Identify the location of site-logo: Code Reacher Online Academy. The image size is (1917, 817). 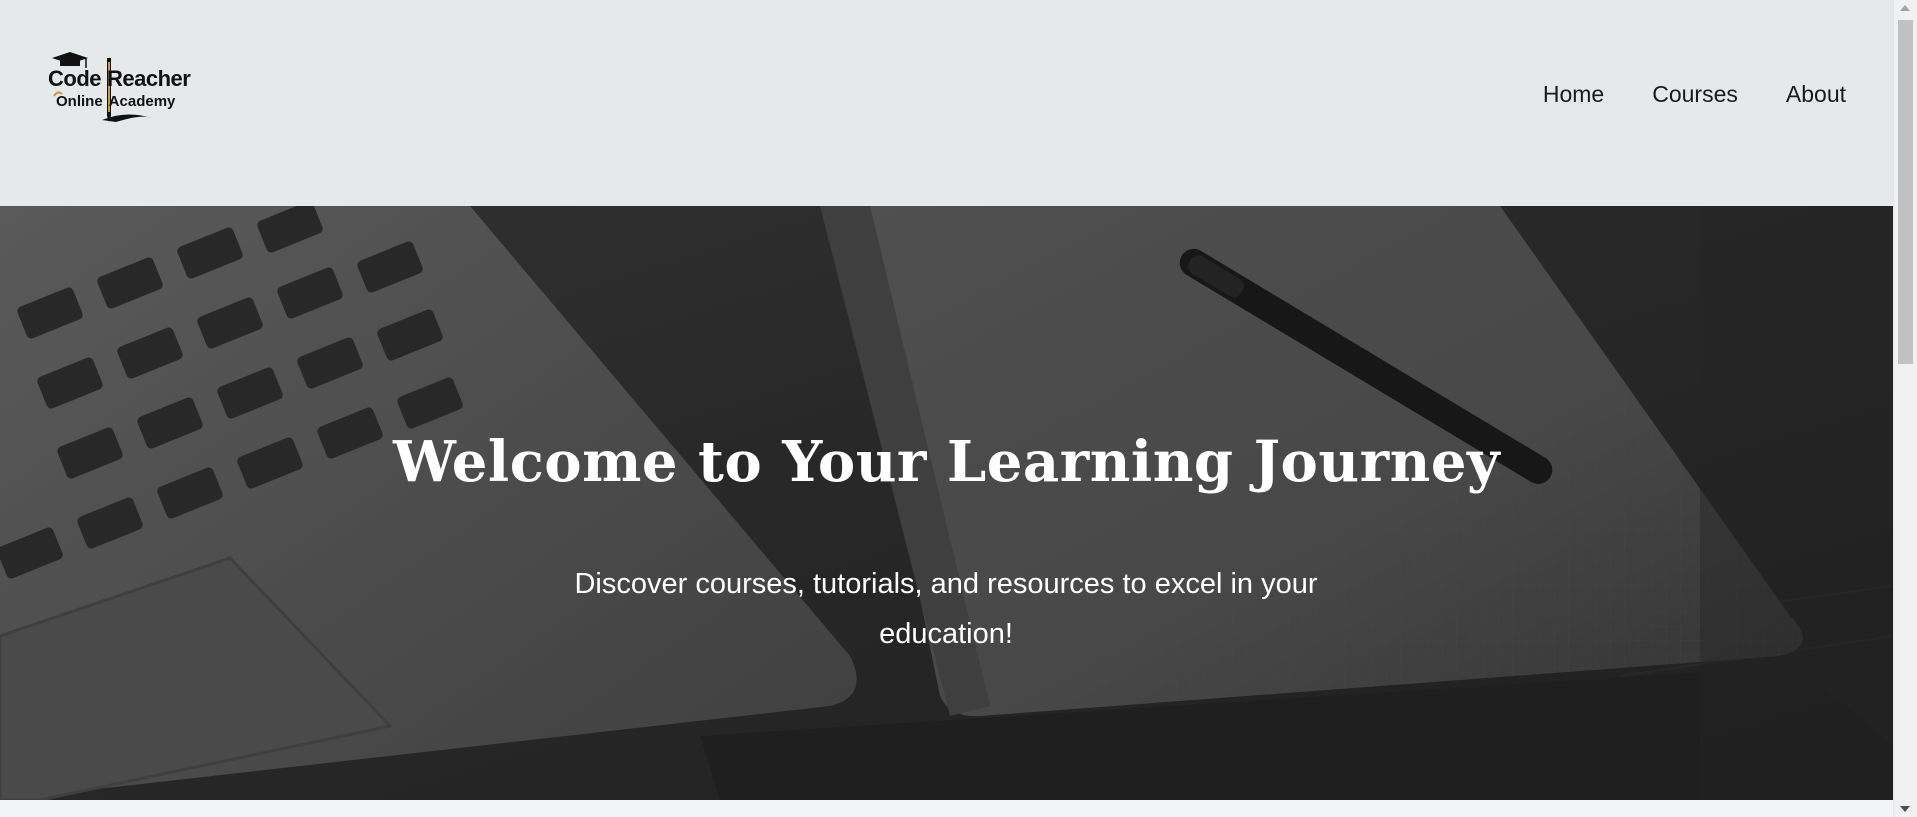
(122, 88).